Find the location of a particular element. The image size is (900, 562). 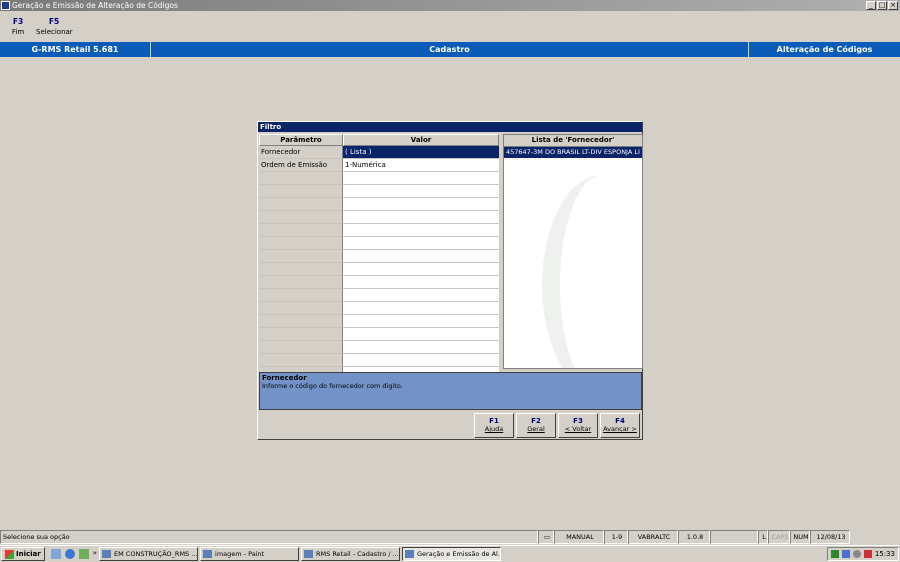

fkey-fim-button: F3 Fim is located at coordinates (18, 27).